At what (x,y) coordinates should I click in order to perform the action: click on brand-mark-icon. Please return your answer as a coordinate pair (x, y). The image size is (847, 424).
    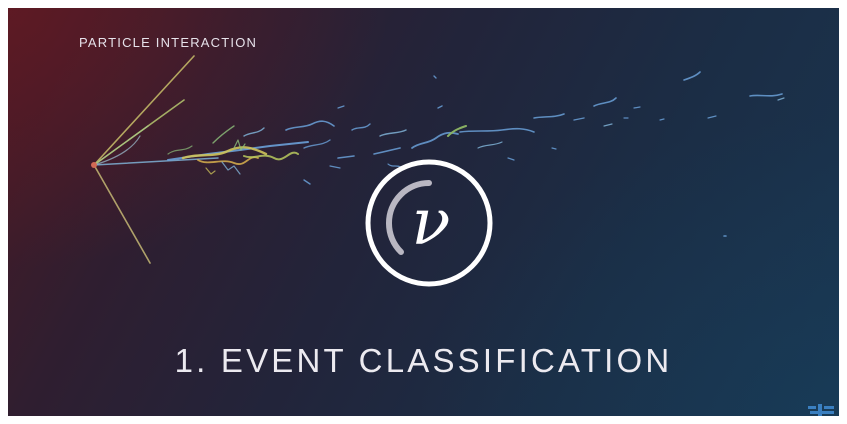
    Looking at the image, I should click on (821, 410).